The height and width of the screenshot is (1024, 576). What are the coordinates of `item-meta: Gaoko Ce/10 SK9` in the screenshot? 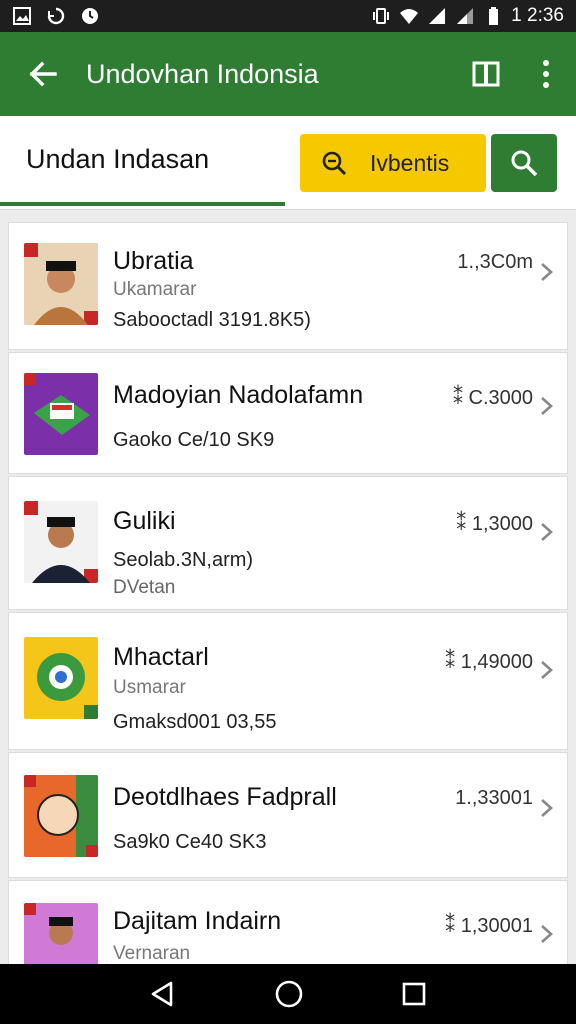 It's located at (194, 440).